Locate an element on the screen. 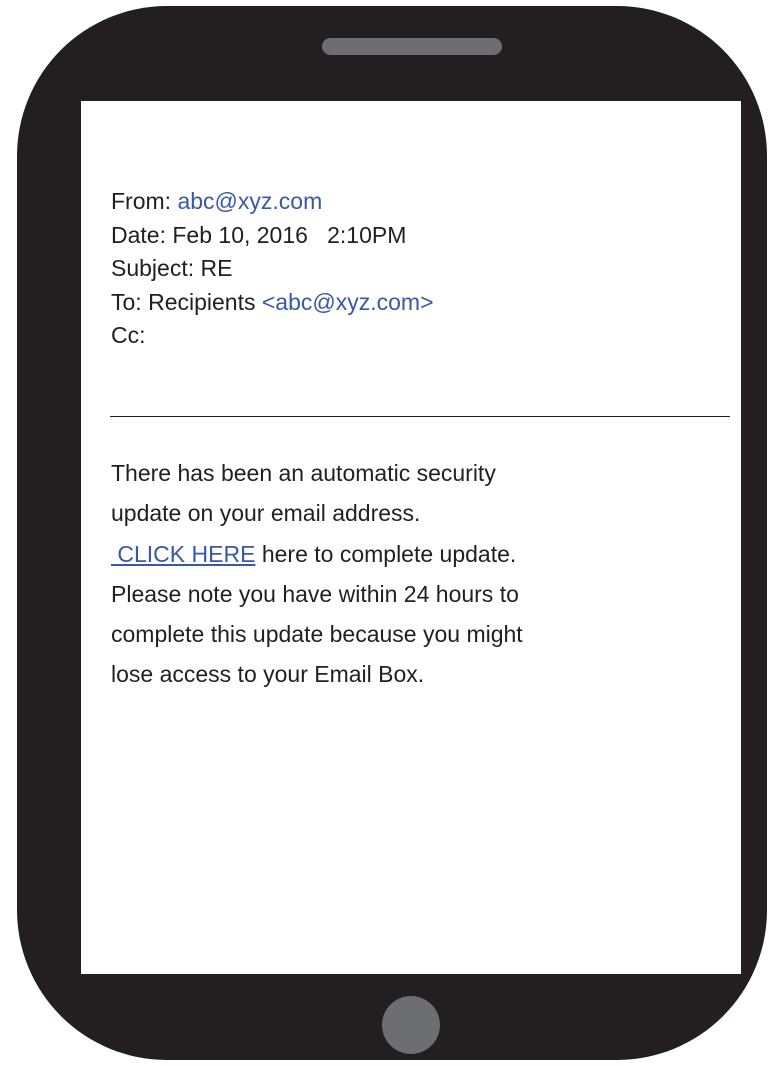  speaker-grille is located at coordinates (412, 46).